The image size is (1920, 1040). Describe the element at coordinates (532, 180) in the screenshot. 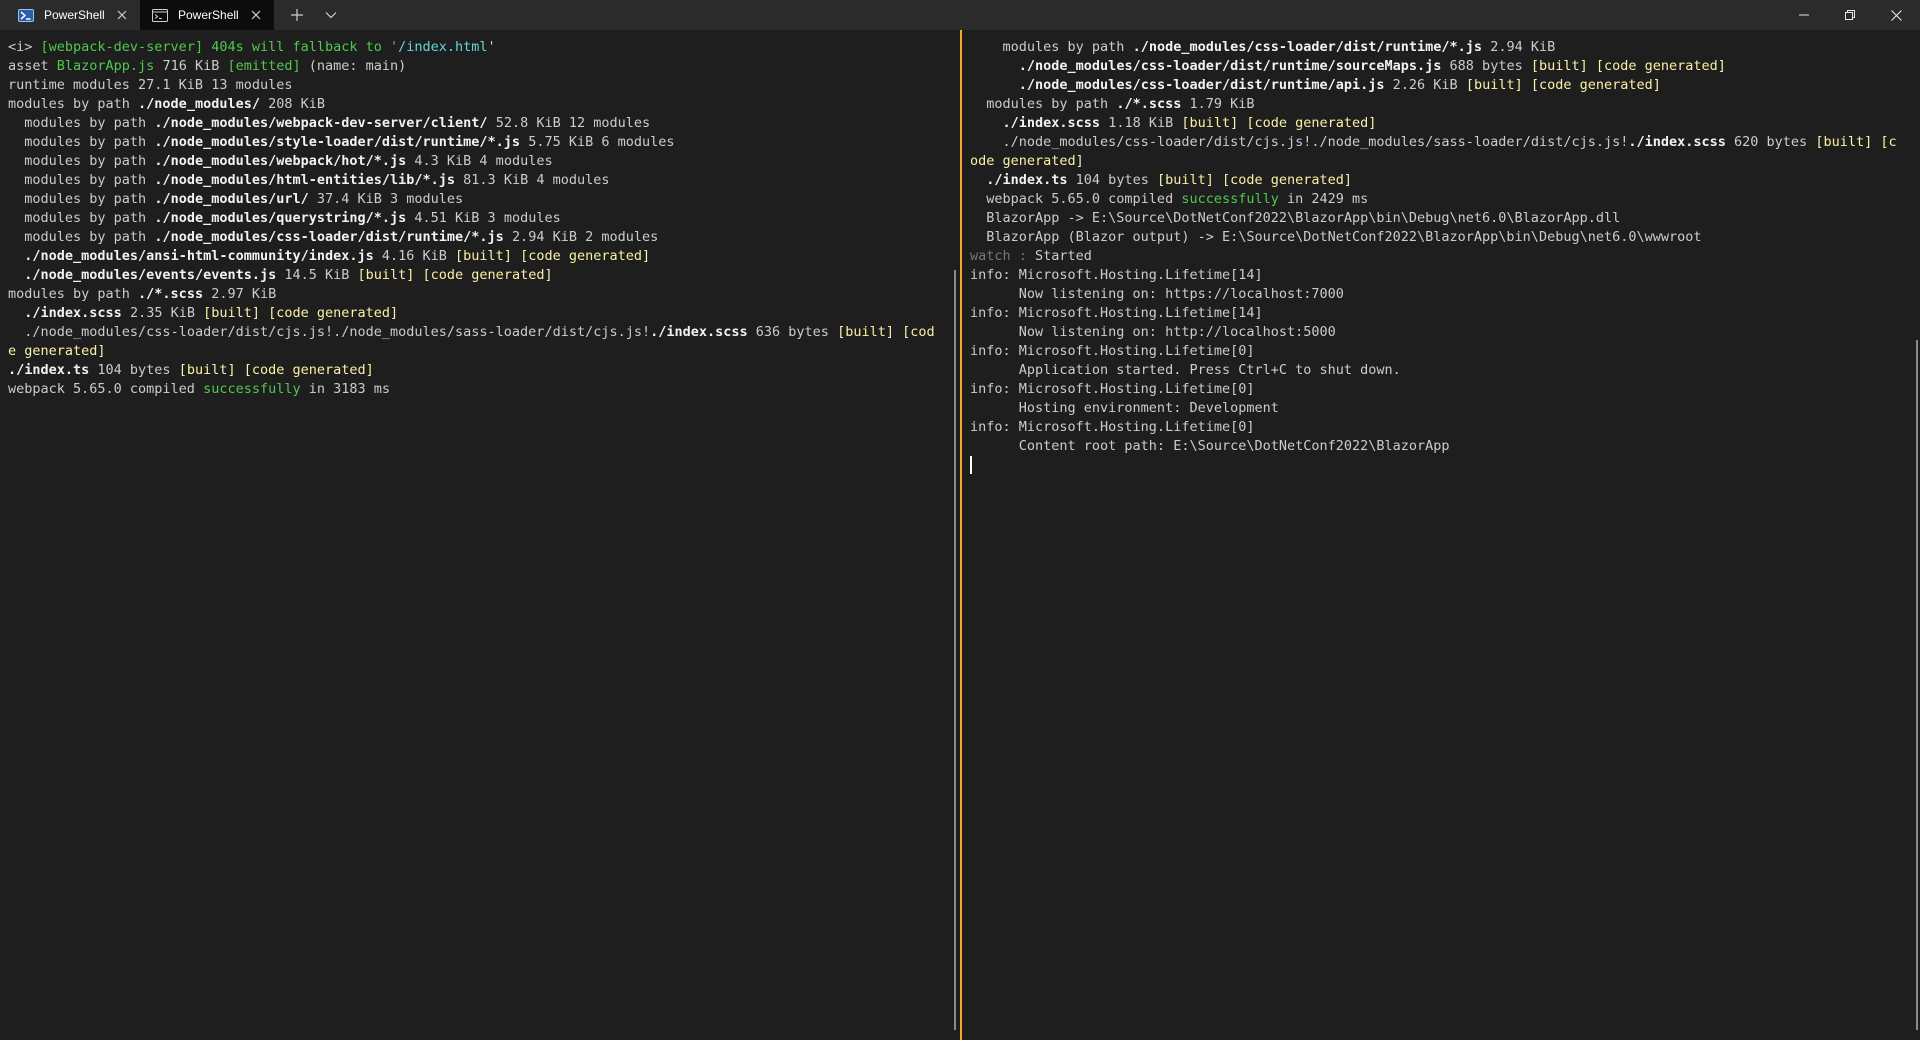

I see `terminal-text: 81.3 KiB 4 modules` at that location.